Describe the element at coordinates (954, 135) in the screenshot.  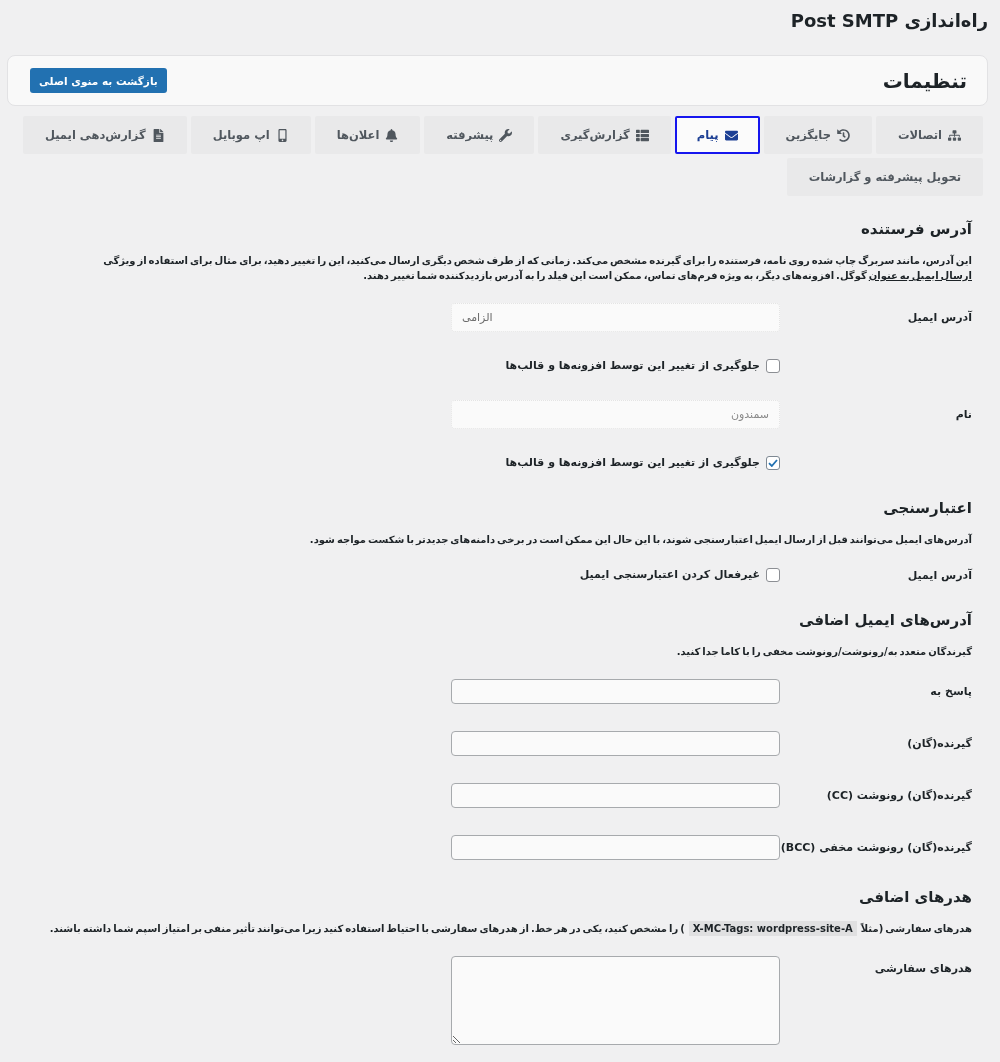
I see `sitemap-icon` at that location.